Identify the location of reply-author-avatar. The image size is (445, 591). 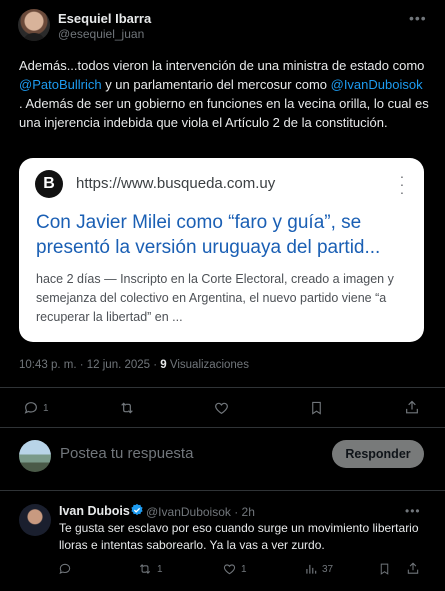
(35, 520).